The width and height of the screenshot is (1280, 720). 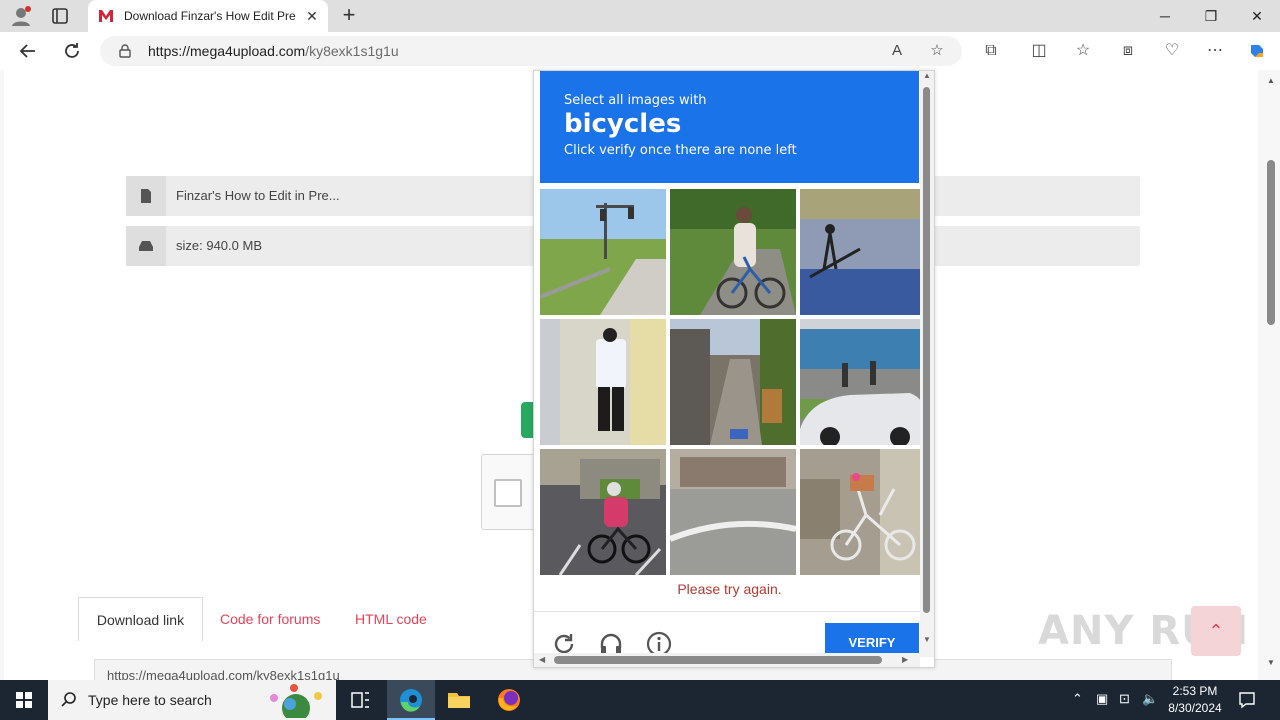 What do you see at coordinates (1271, 375) in the screenshot?
I see `page-scrollbar: ▲ ▼` at bounding box center [1271, 375].